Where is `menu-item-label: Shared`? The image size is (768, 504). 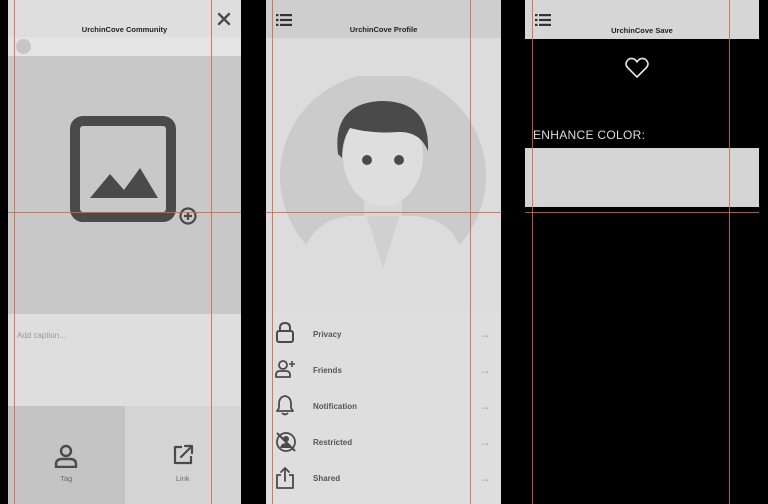 menu-item-label: Shared is located at coordinates (327, 478).